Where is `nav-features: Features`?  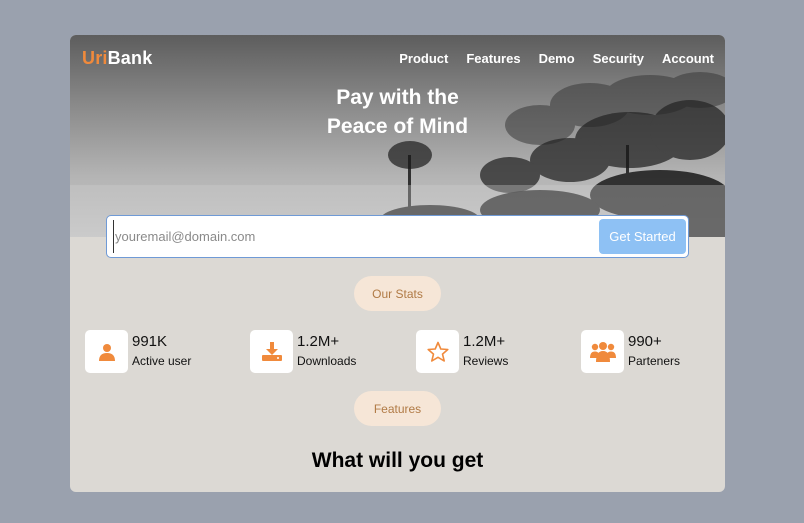 nav-features: Features is located at coordinates (493, 58).